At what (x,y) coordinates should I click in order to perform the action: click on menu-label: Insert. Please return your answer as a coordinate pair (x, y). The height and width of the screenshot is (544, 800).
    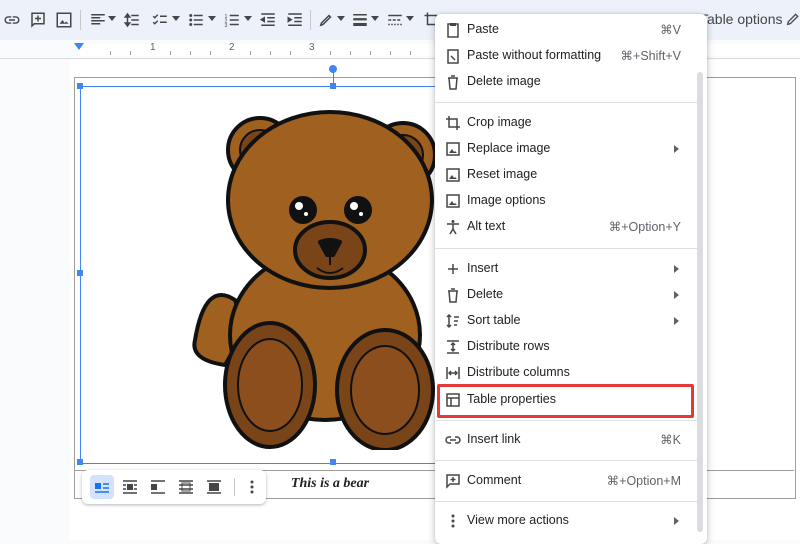
    Looking at the image, I should click on (483, 268).